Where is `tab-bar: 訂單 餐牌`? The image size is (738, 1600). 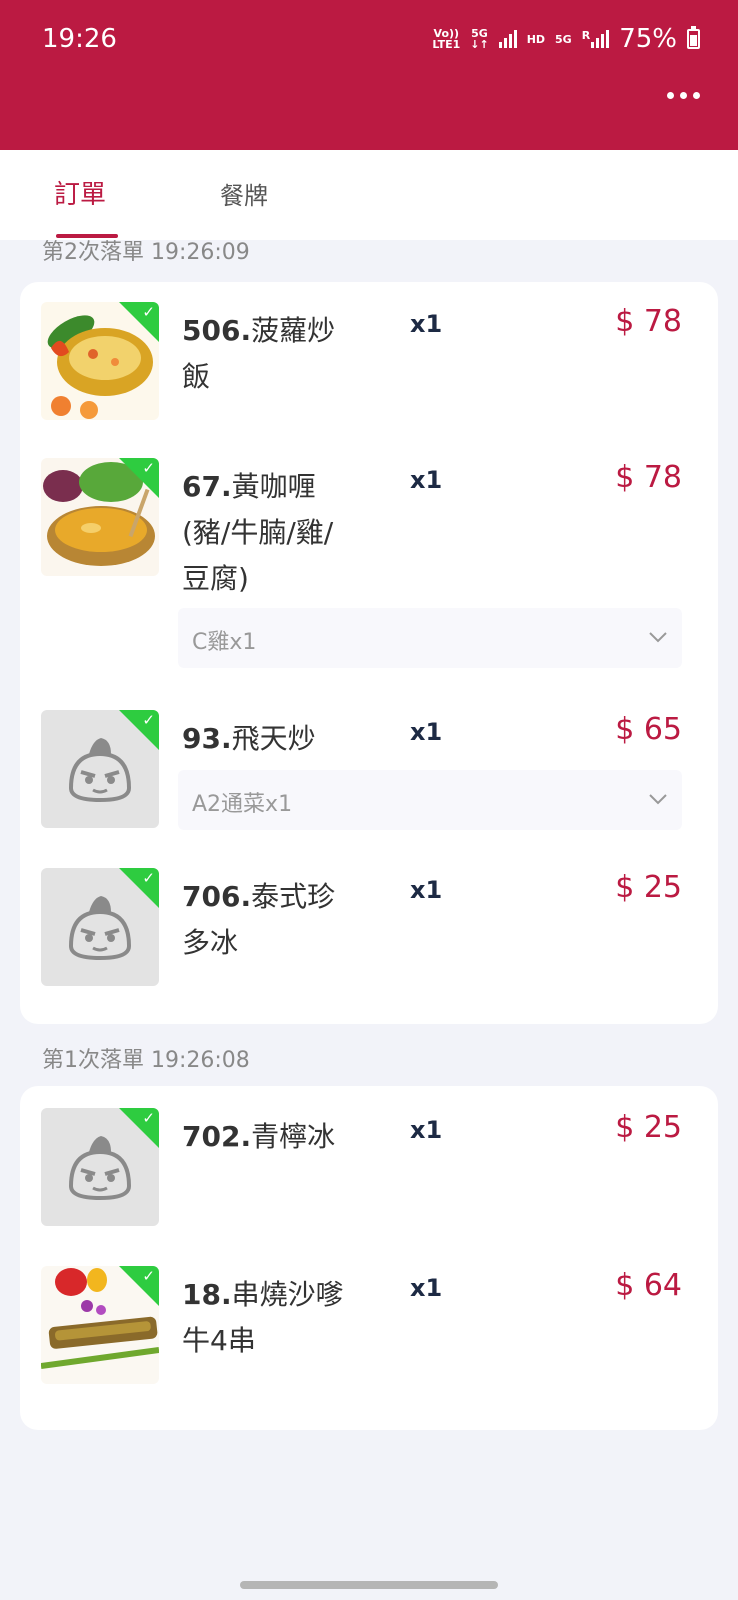 tab-bar: 訂單 餐牌 is located at coordinates (369, 195).